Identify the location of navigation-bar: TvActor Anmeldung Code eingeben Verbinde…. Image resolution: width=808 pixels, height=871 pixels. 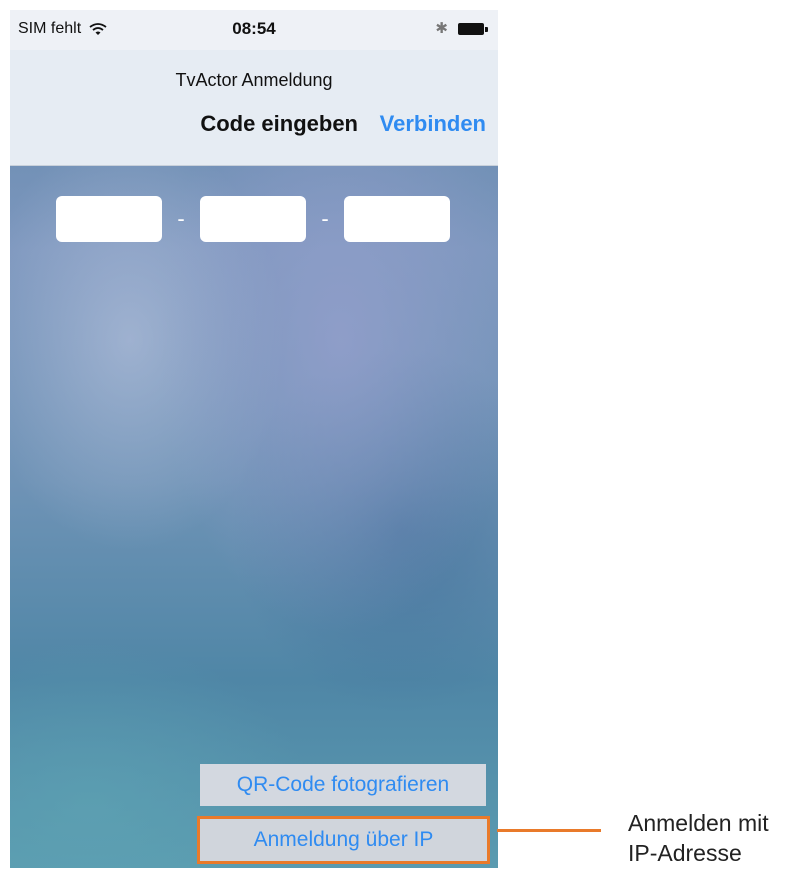
(254, 108).